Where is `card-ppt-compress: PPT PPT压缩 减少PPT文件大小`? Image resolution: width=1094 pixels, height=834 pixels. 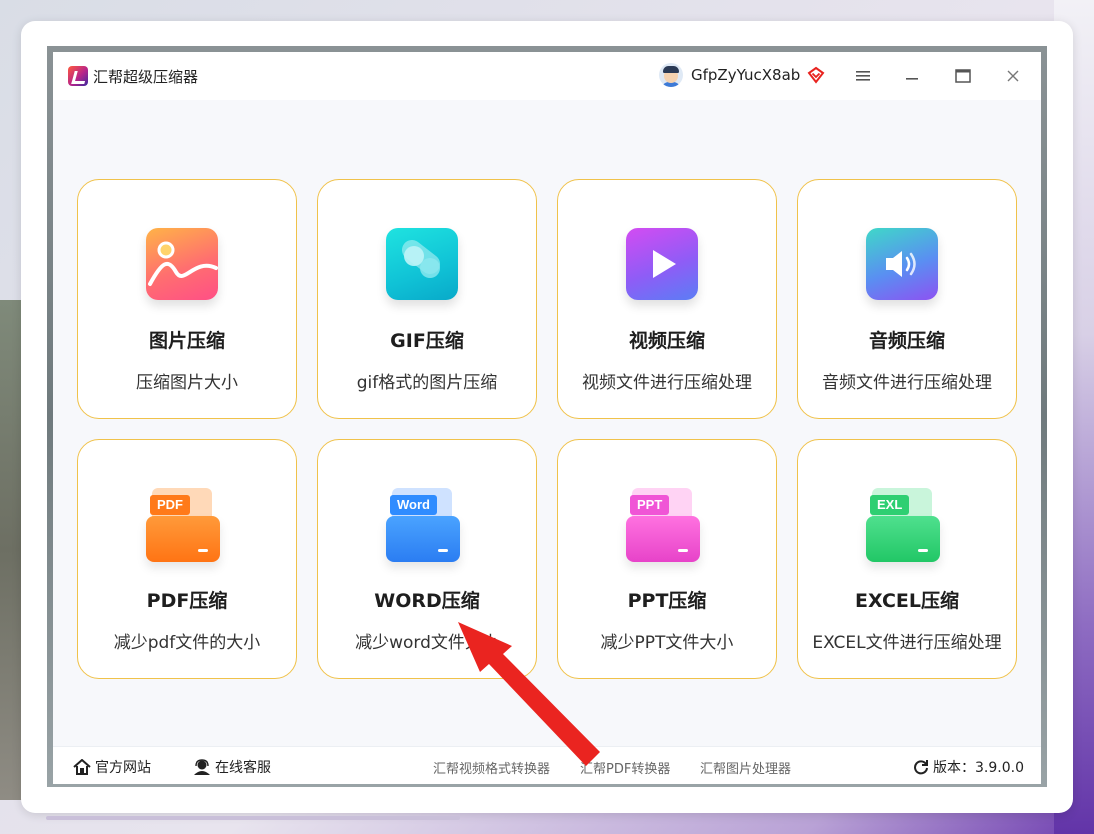
card-ppt-compress: PPT PPT压缩 减少PPT文件大小 is located at coordinates (667, 559).